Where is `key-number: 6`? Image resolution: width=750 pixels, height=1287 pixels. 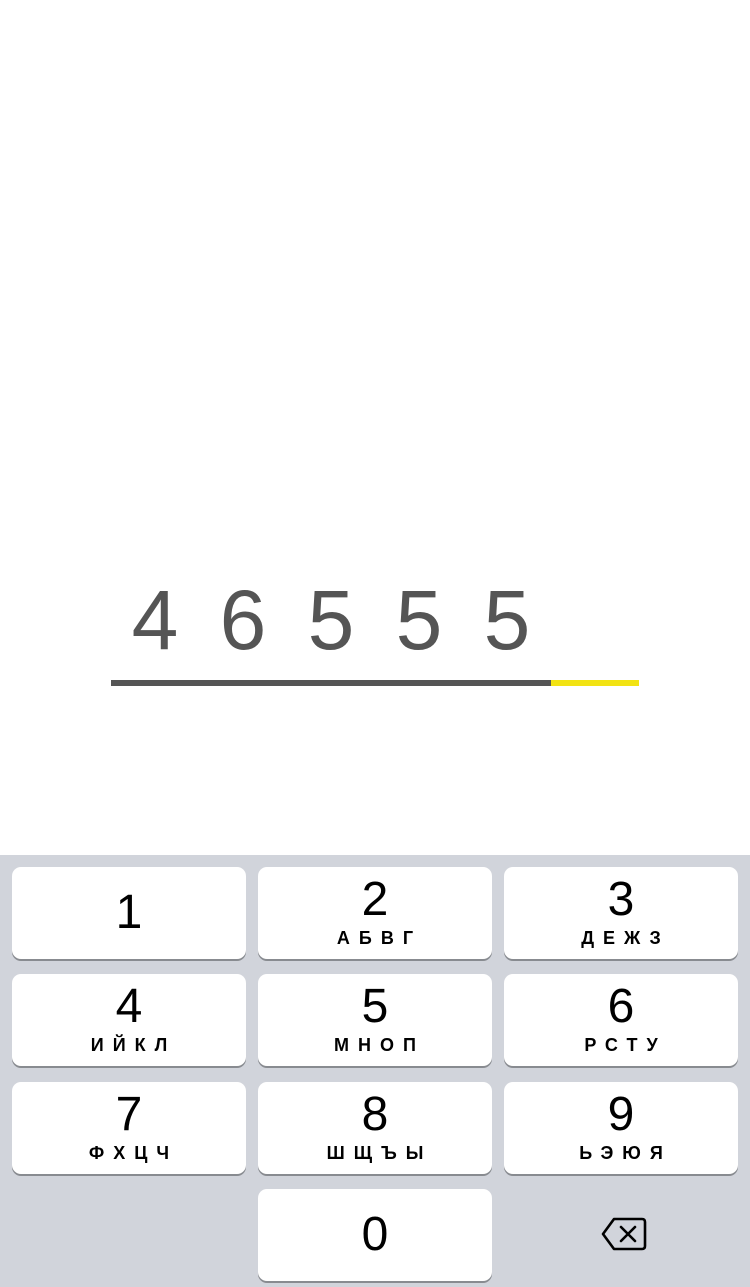 key-number: 6 is located at coordinates (621, 1006).